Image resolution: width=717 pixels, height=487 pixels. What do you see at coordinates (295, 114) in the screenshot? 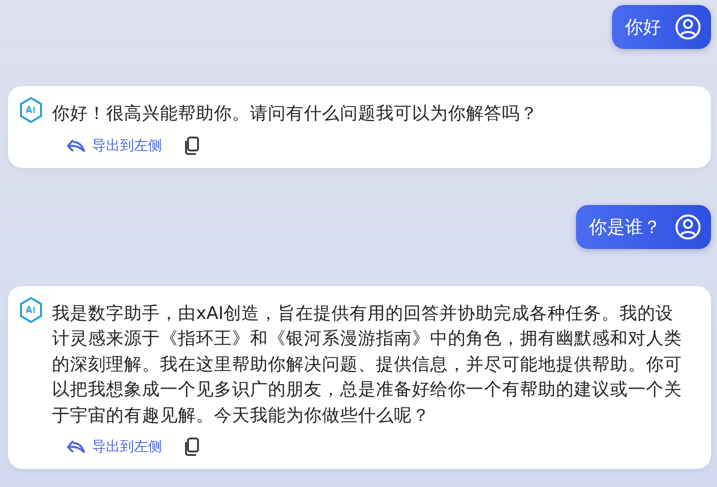
I see `assistant-message-text: 你好！很高兴能帮助你。请问有什么问题我可以为你解答吗？` at bounding box center [295, 114].